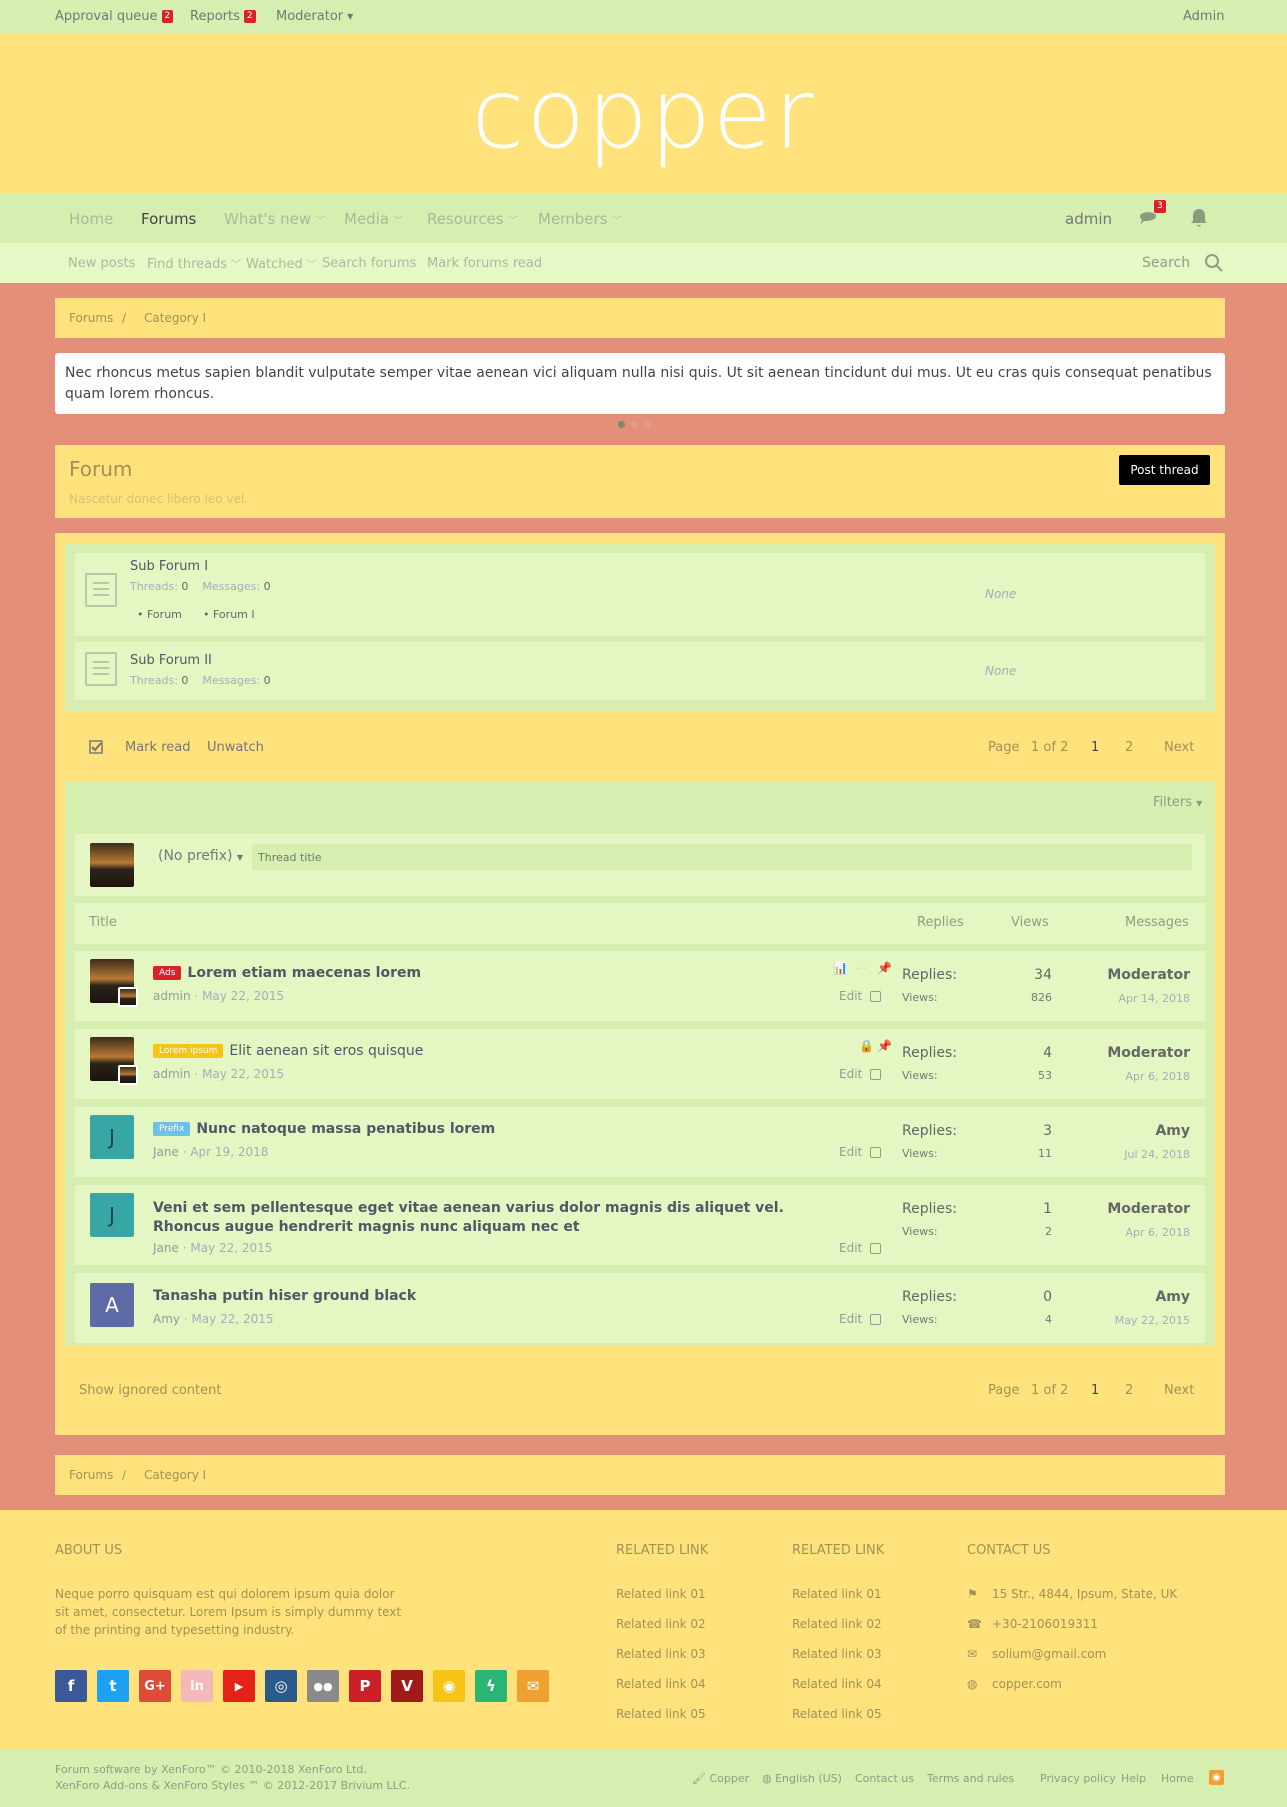 This screenshot has height=1807, width=1287. I want to click on col-views: Views, so click(1030, 922).